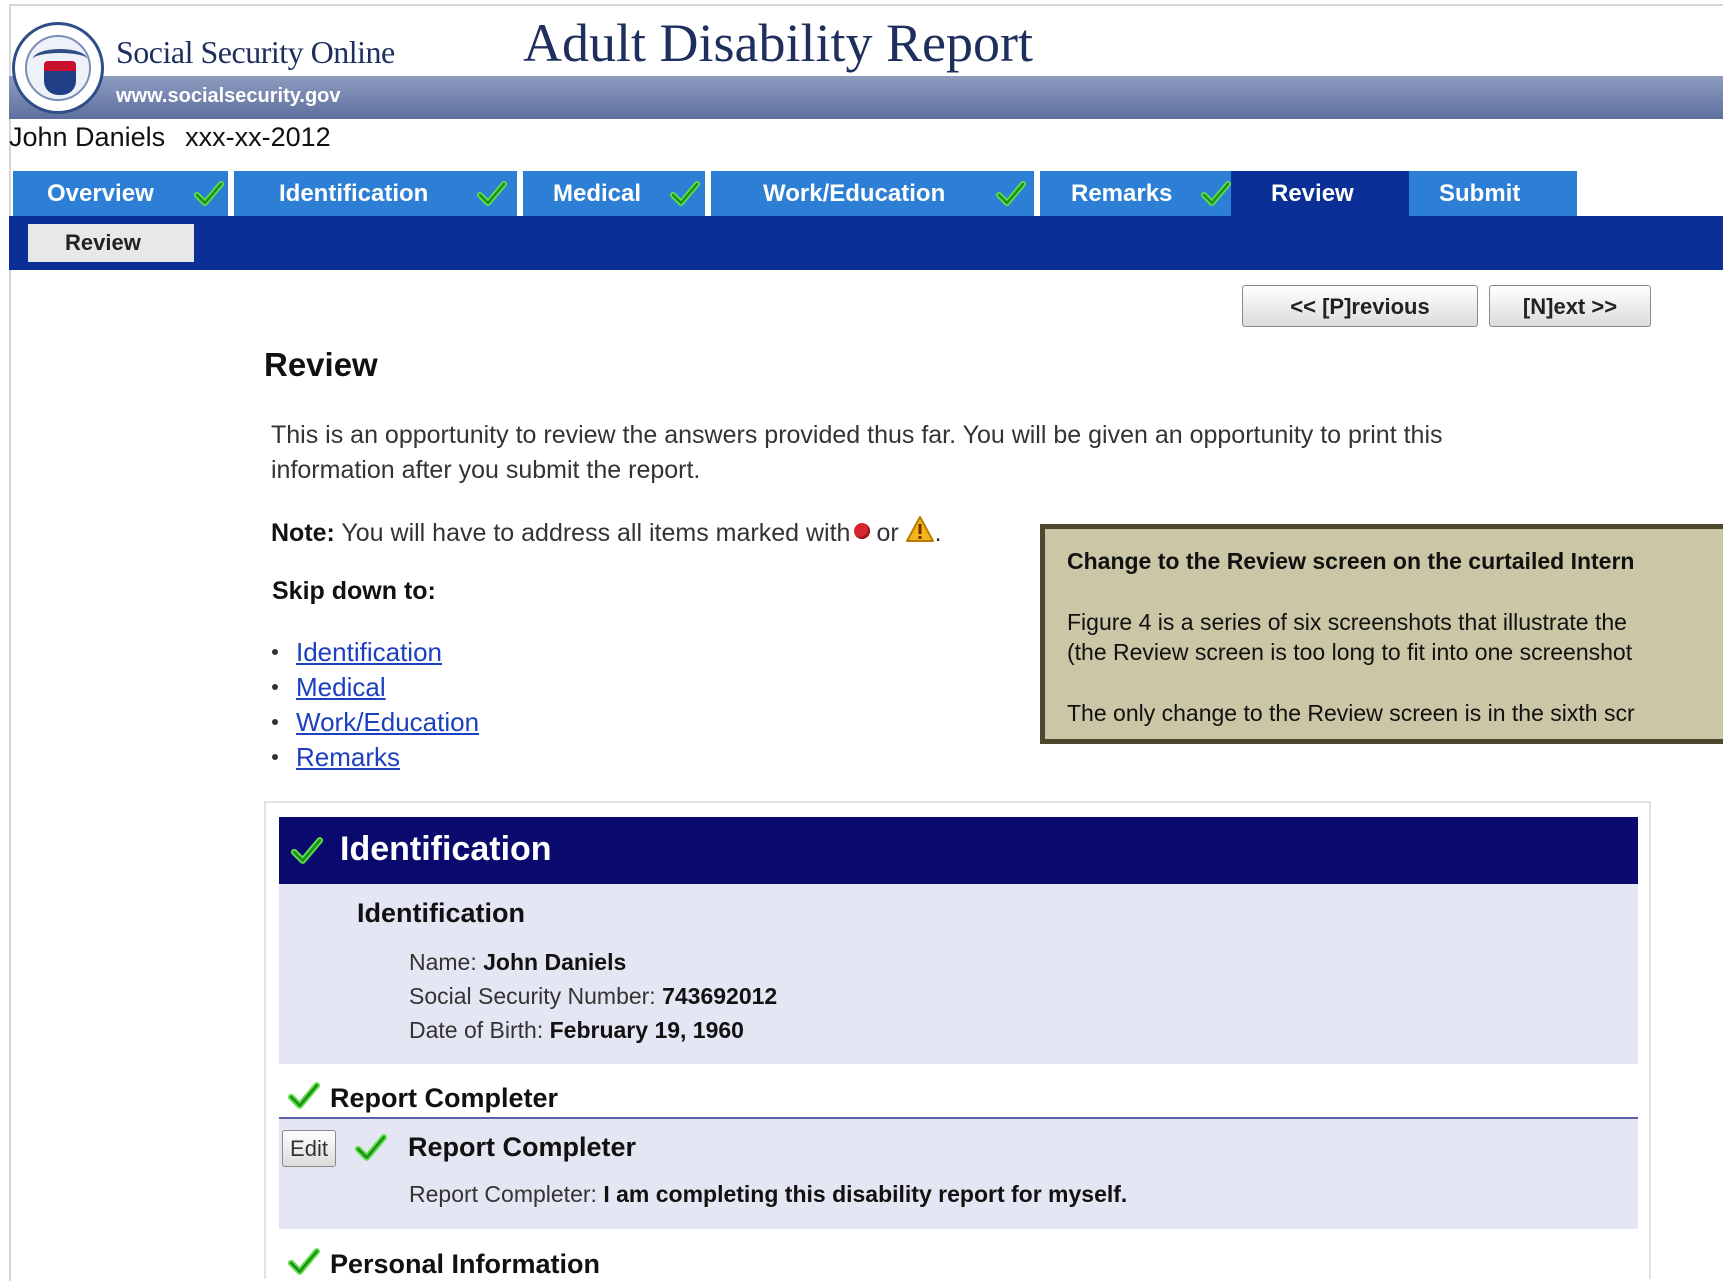  Describe the element at coordinates (866, 243) in the screenshot. I see `subnav-bar: Review` at that location.